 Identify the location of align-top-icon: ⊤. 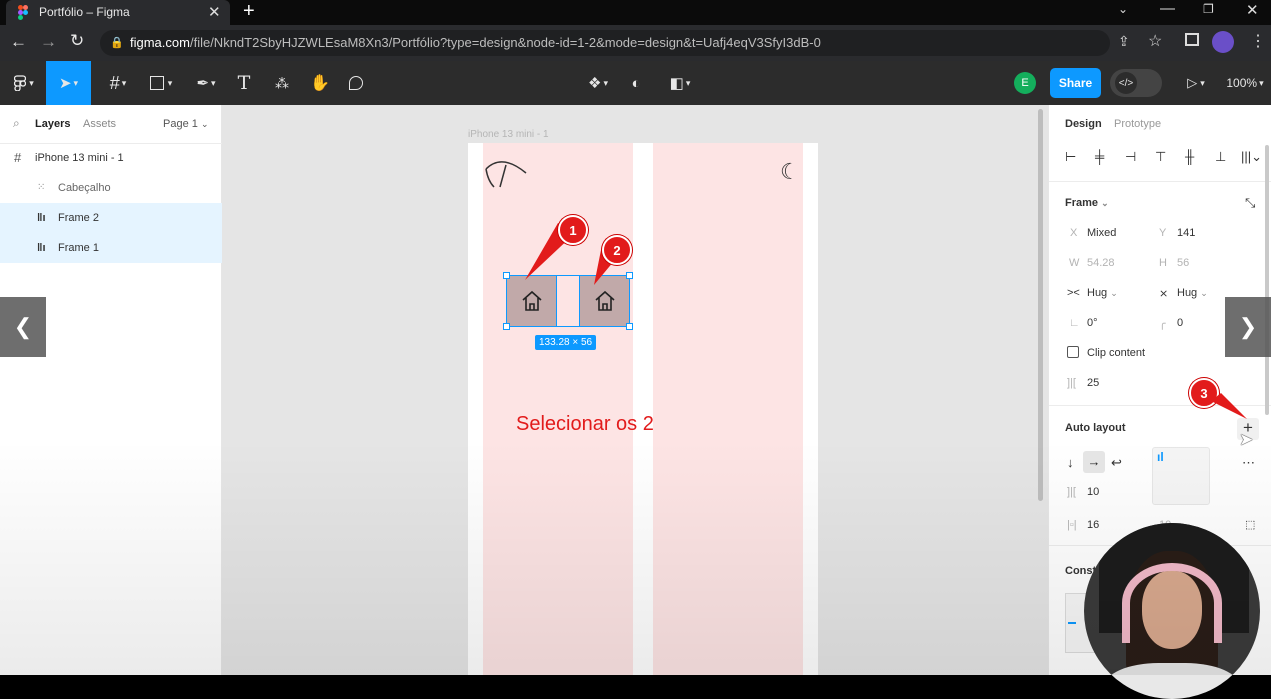
(1160, 157).